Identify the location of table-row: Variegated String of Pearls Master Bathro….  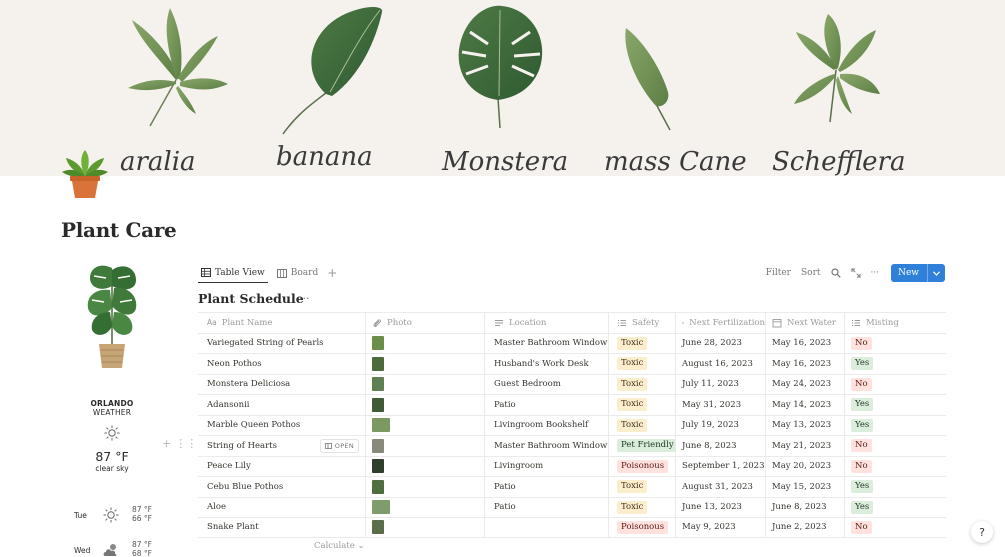
(572, 343).